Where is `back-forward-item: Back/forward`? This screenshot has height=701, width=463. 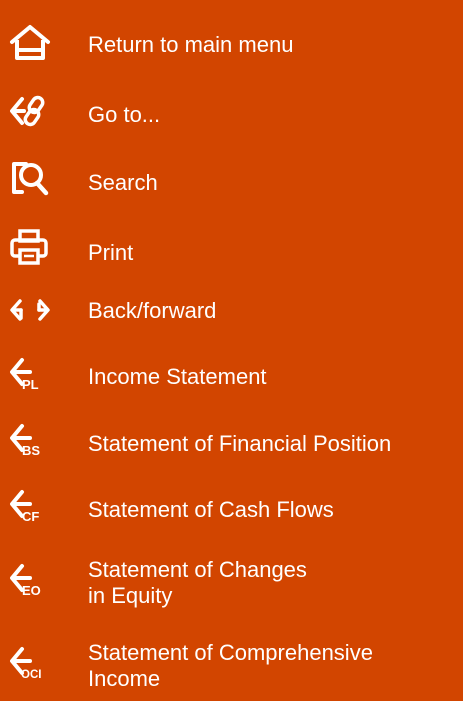 back-forward-item: Back/forward is located at coordinates (231, 315).